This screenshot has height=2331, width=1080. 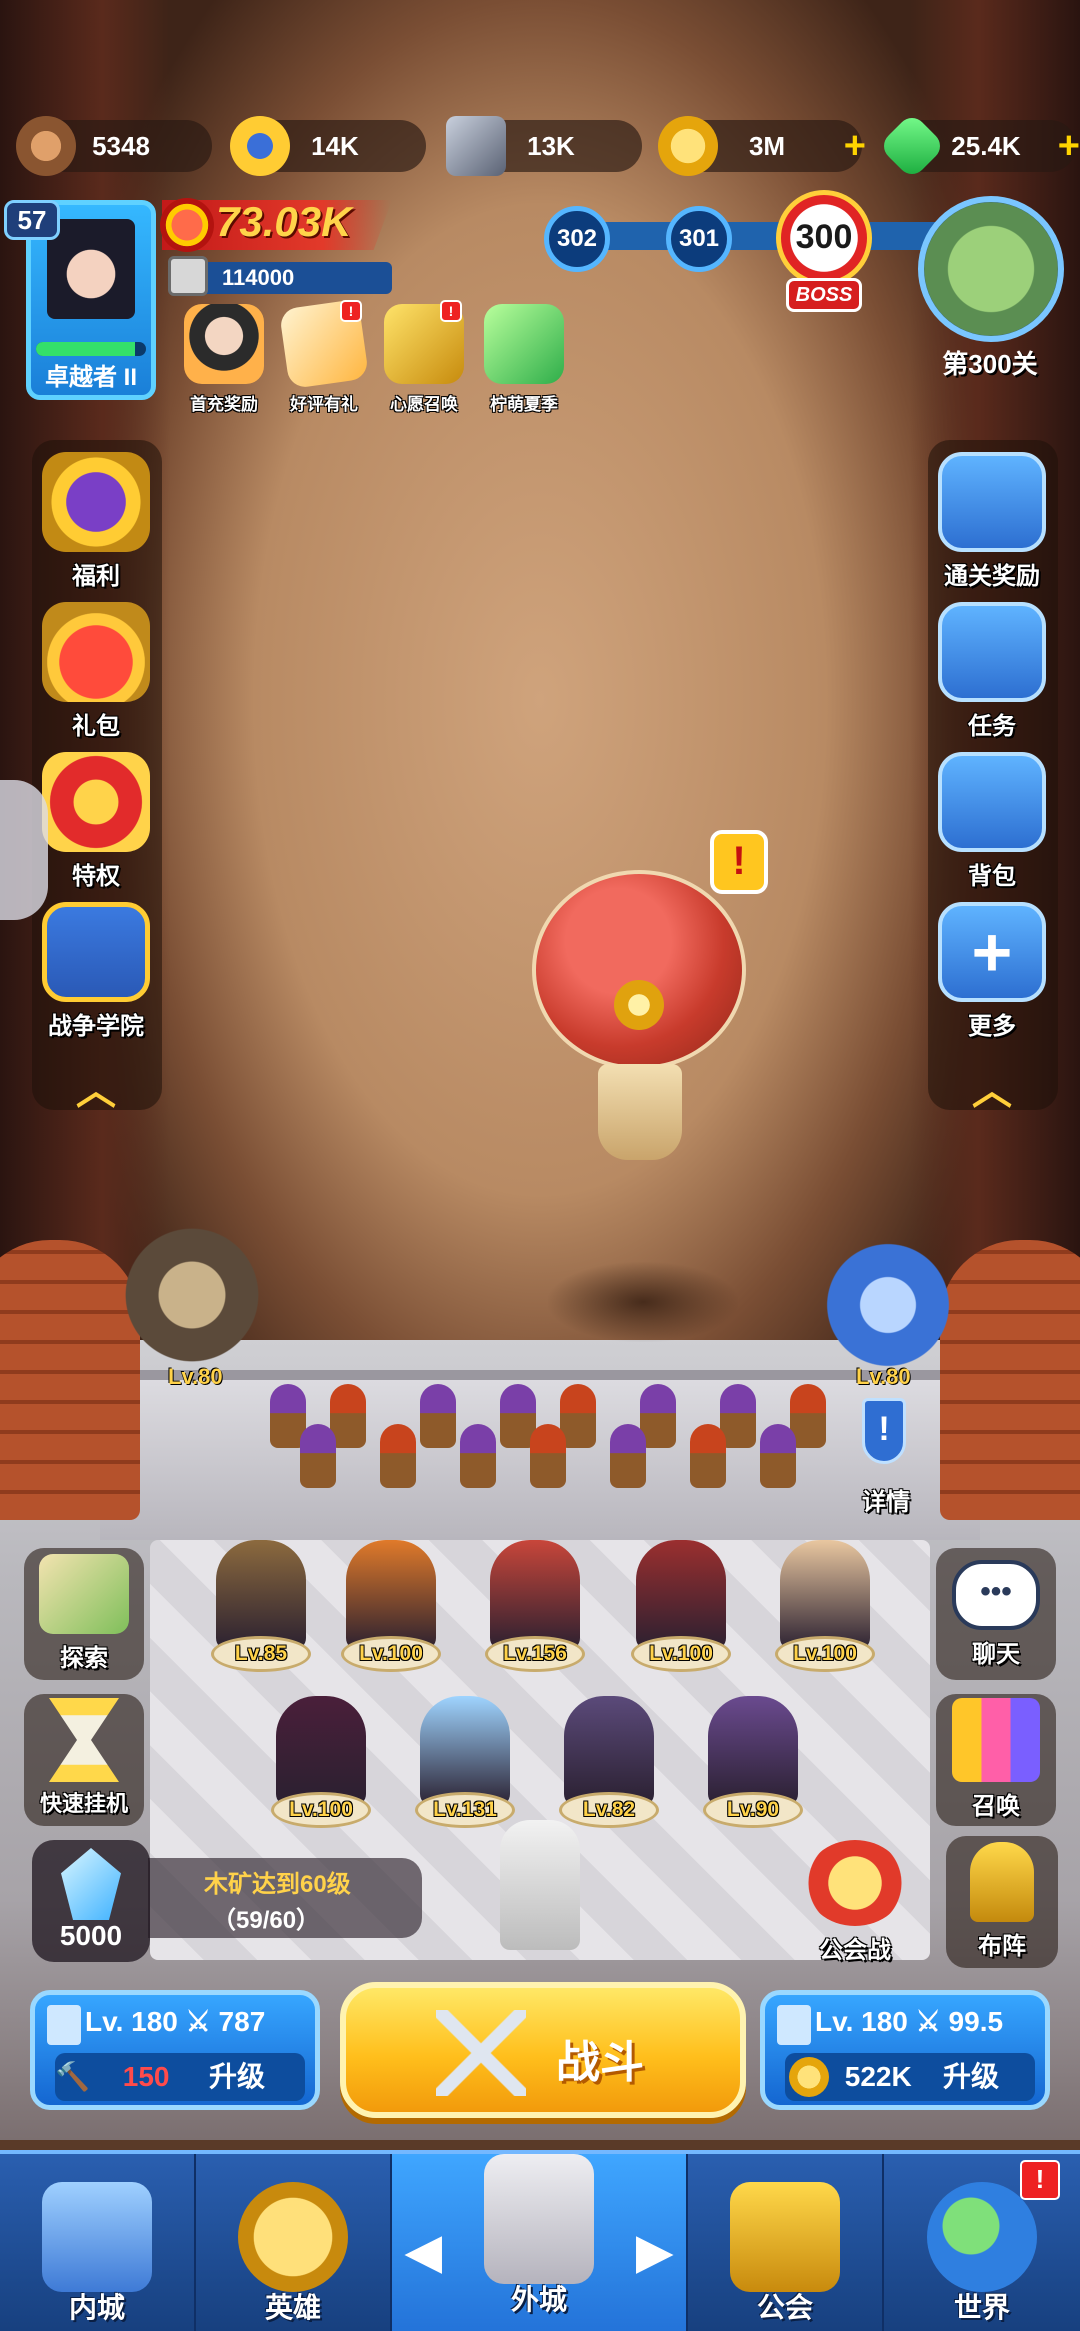 I want to click on bow-power: 99.5, so click(x=976, y=2021).